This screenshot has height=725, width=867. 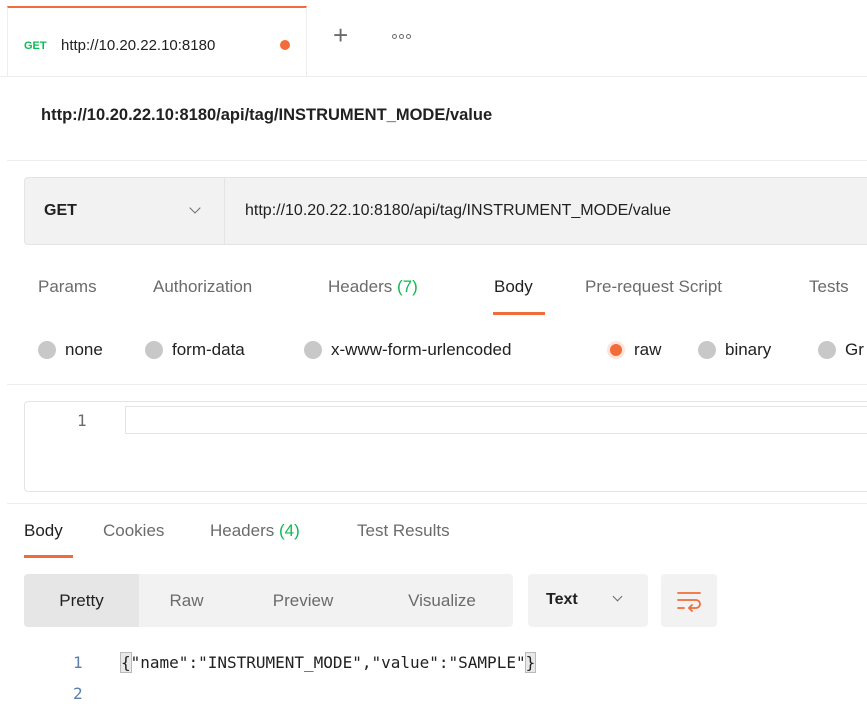 I want to click on new-tab-button: +, so click(x=340, y=35).